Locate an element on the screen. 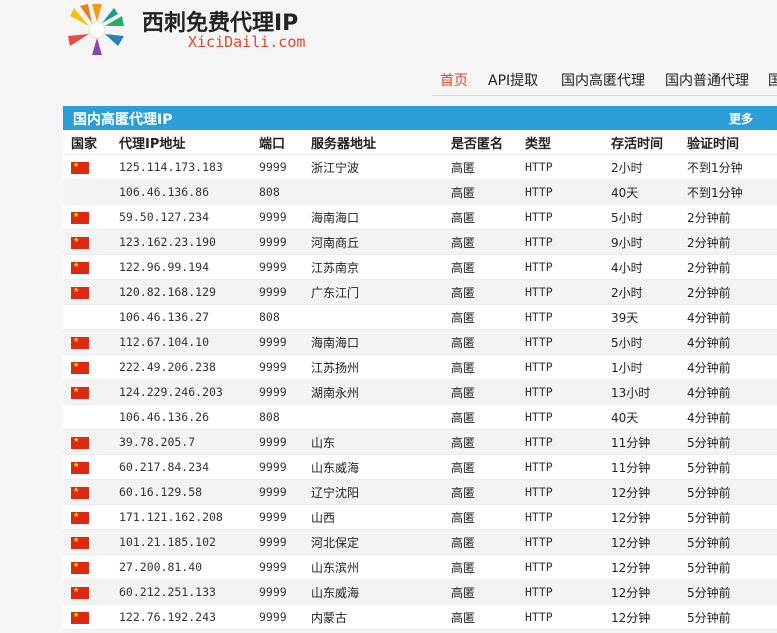 Image resolution: width=777 pixels, height=633 pixels. nav-divider is located at coordinates (604, 95).